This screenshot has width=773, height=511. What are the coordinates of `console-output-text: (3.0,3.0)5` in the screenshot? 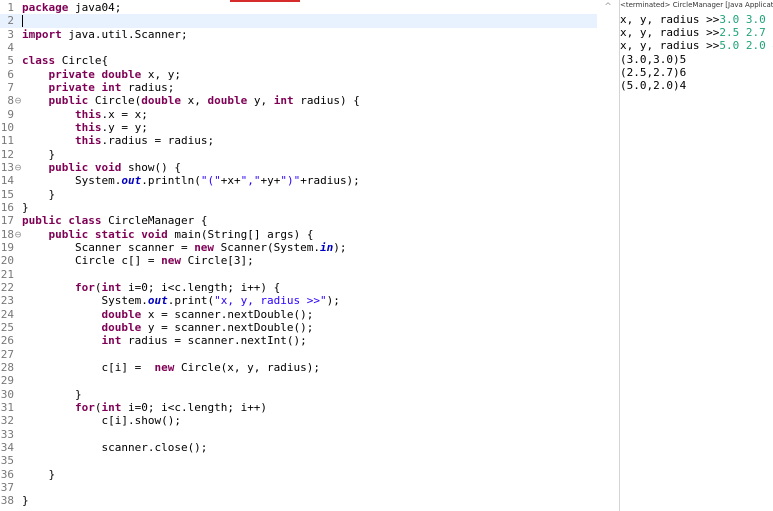 It's located at (653, 59).